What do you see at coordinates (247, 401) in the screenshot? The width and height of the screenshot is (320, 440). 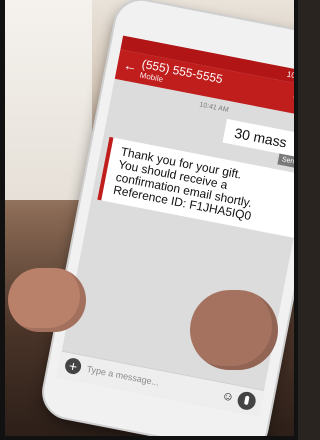 I see `microphone-icon` at bounding box center [247, 401].